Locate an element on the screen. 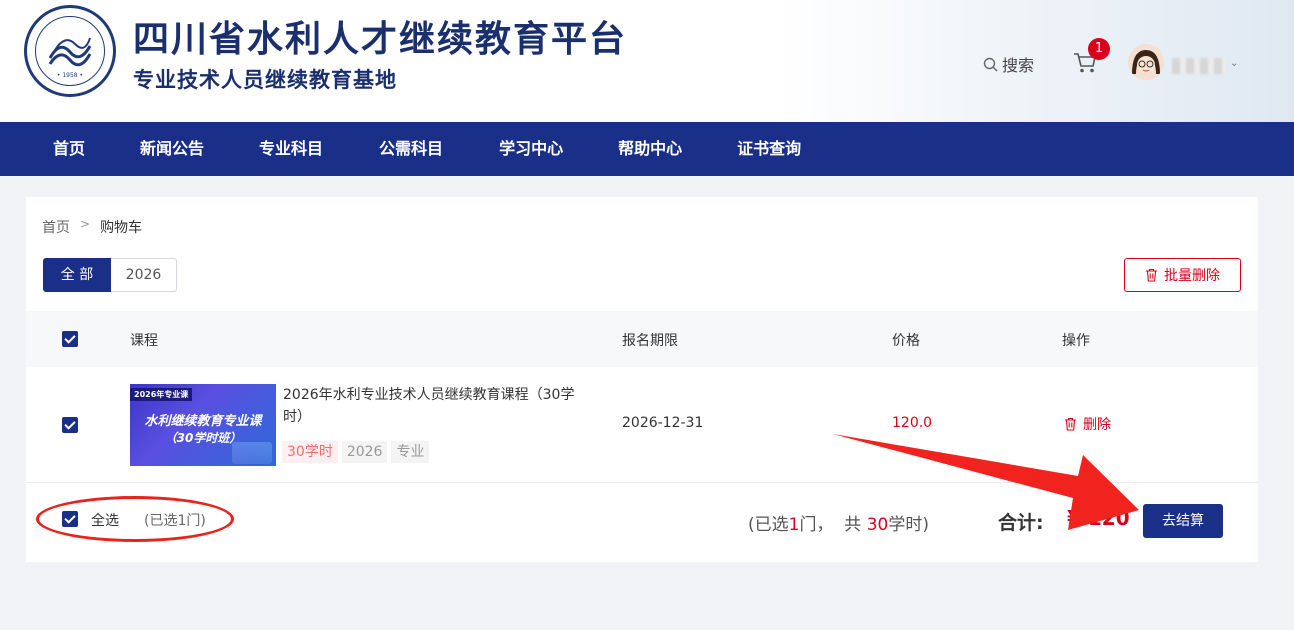 The height and width of the screenshot is (630, 1294). cart-count-badge: 1 is located at coordinates (1099, 49).